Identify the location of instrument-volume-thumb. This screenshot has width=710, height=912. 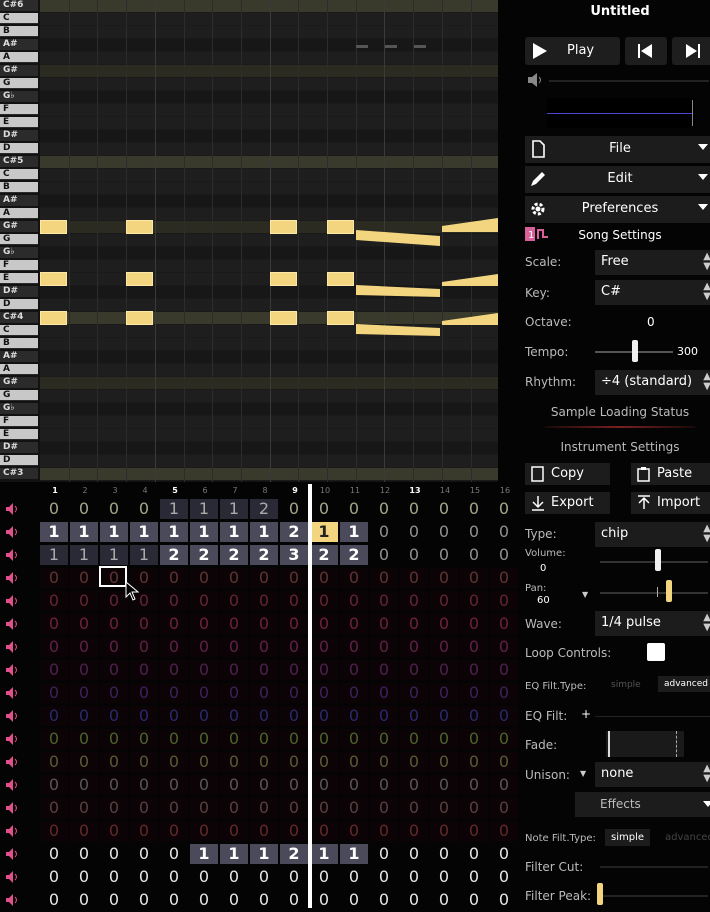
(658, 560).